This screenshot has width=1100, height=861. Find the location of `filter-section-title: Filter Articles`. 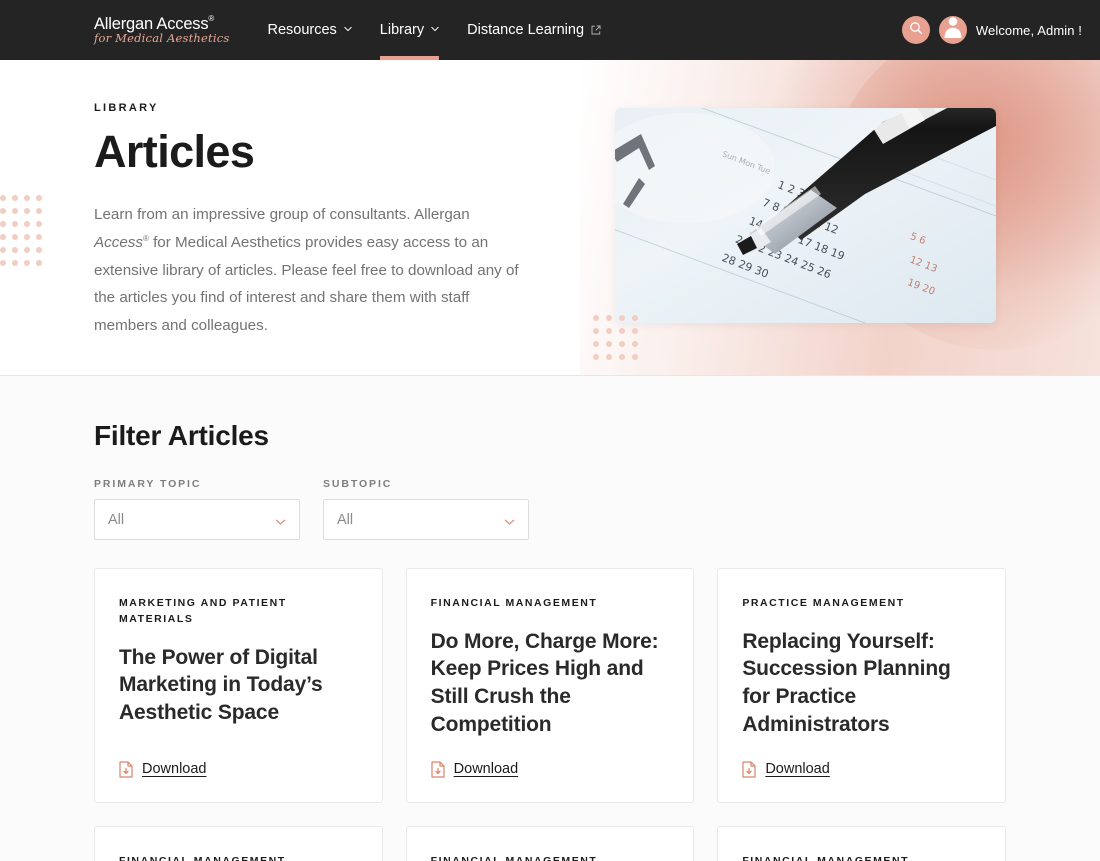

filter-section-title: Filter Articles is located at coordinates (181, 435).